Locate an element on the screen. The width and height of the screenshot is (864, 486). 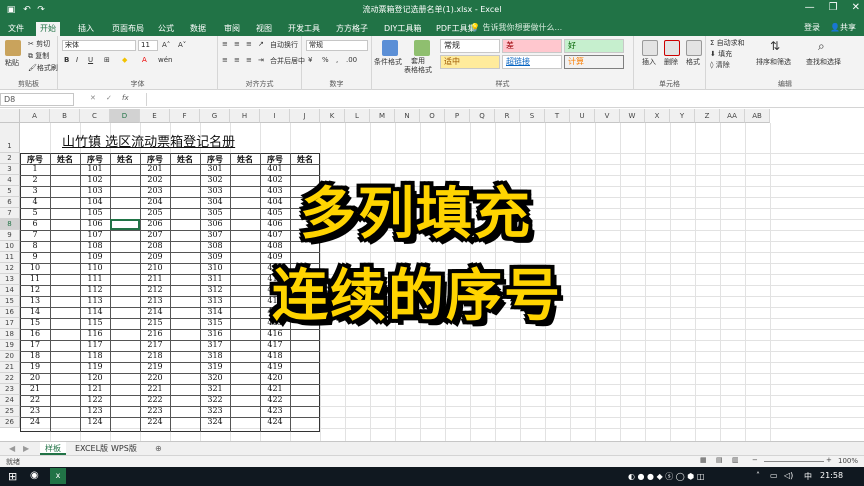
add-sheet-icon: ⊕ is located at coordinates (158, 448).